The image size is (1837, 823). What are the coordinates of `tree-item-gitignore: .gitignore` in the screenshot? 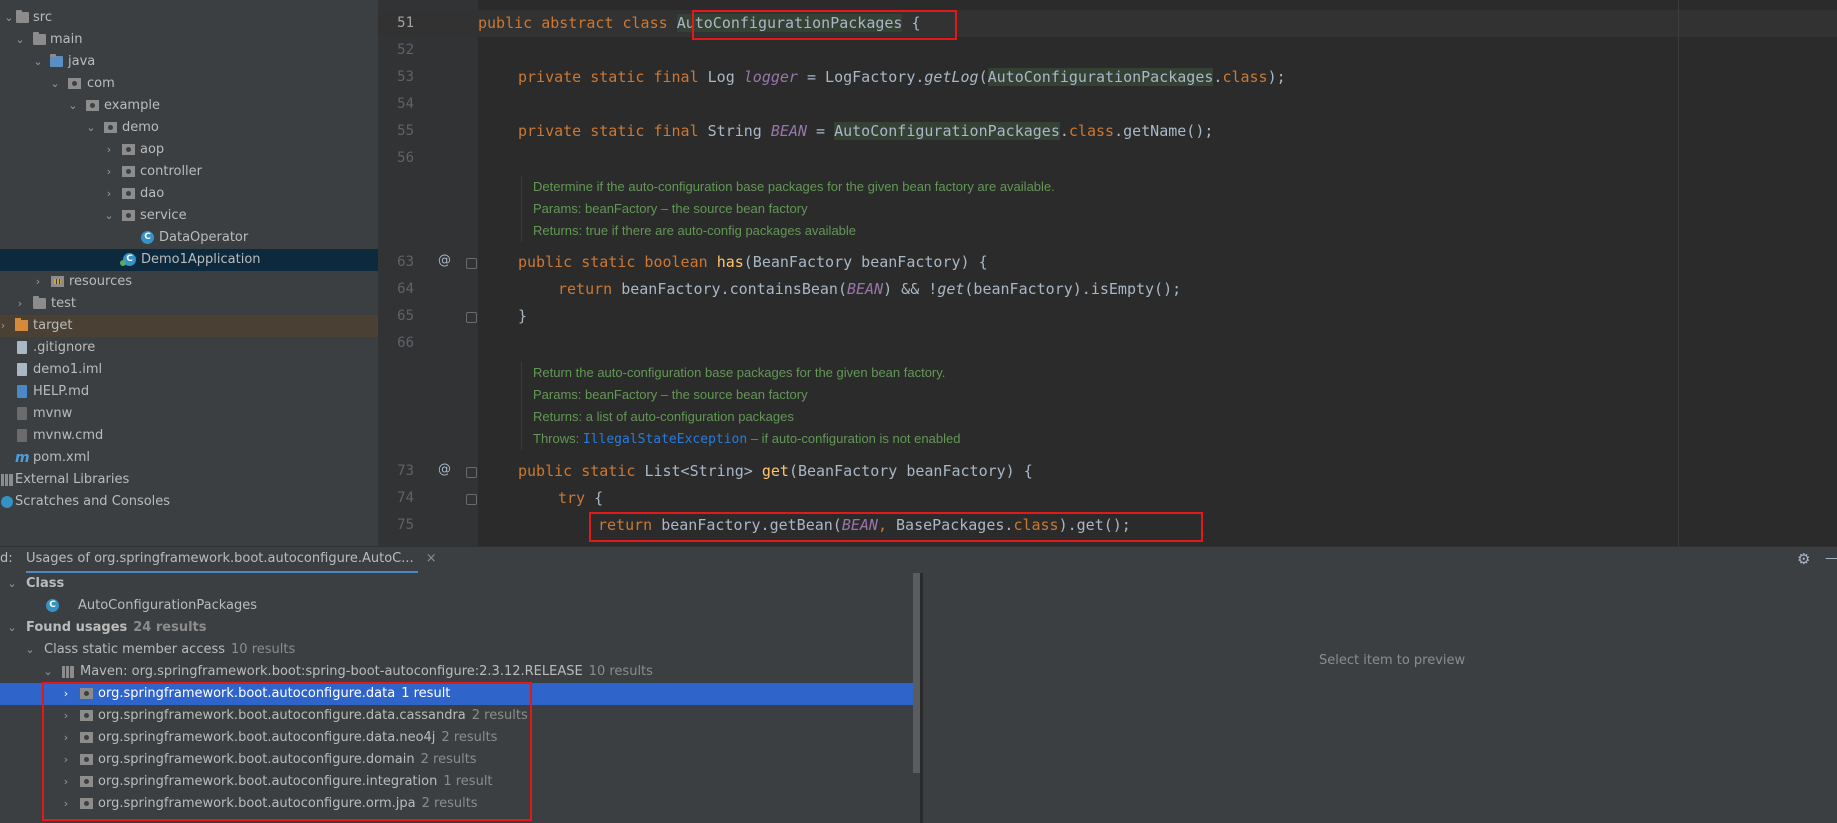 It's located at (189, 348).